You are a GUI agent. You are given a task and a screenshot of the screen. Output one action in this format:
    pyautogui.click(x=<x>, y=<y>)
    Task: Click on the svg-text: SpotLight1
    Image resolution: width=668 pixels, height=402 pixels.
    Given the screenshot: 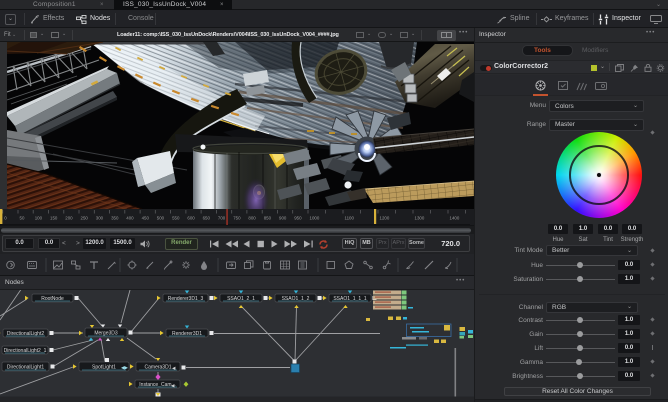 What is the action you would take?
    pyautogui.click(x=104, y=367)
    